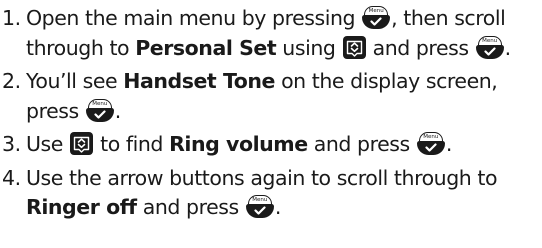  What do you see at coordinates (206, 47) in the screenshot?
I see `menu-name: Personal Set` at bounding box center [206, 47].